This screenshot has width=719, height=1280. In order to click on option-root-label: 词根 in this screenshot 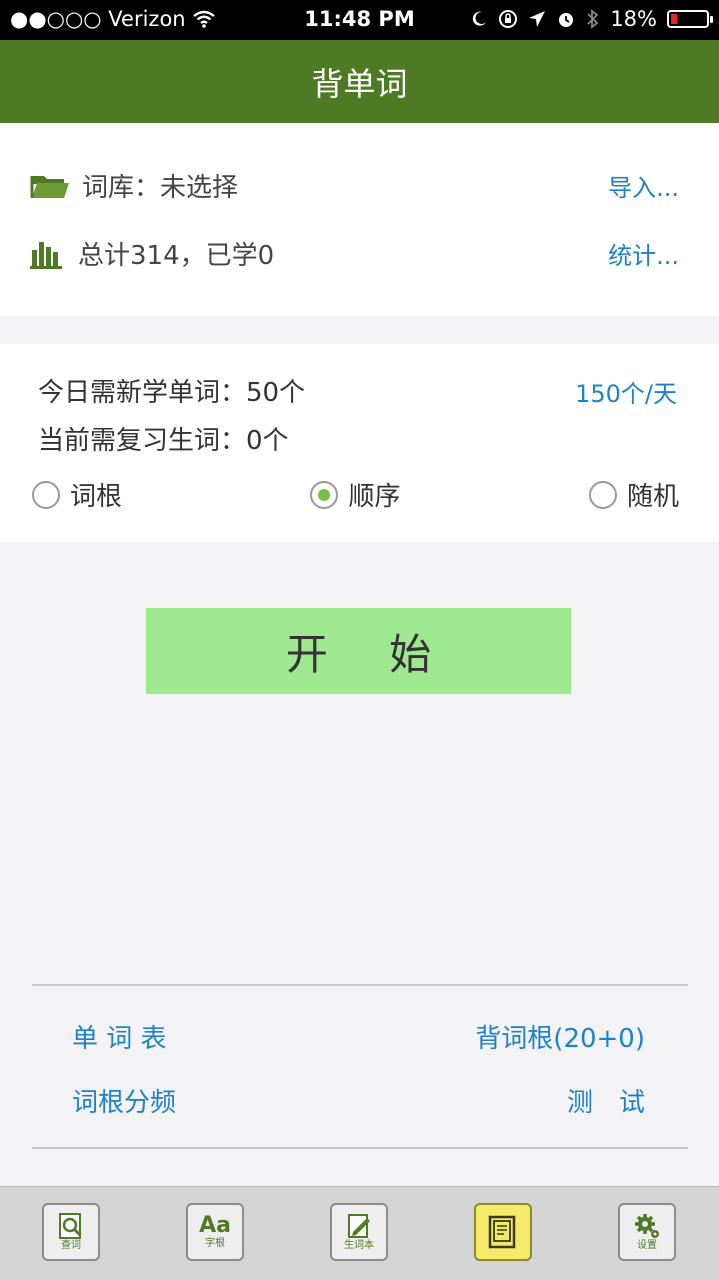, I will do `click(96, 497)`.